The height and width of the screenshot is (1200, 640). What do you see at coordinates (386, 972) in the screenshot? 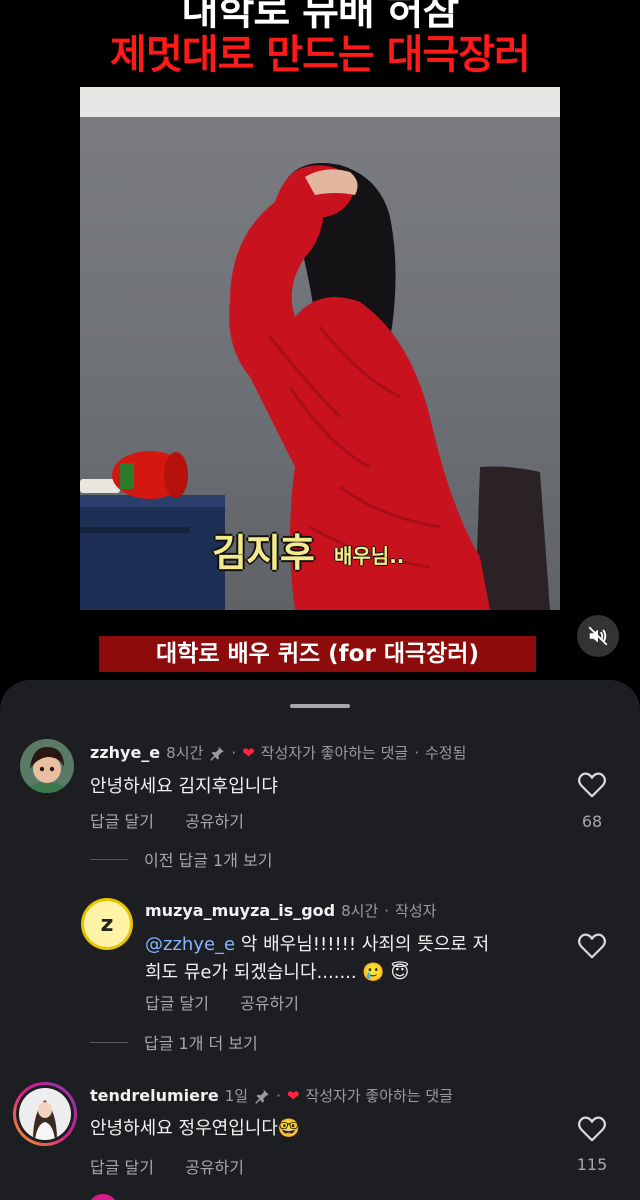
I see `sweat-smile-emoji: 🥲 😇` at bounding box center [386, 972].